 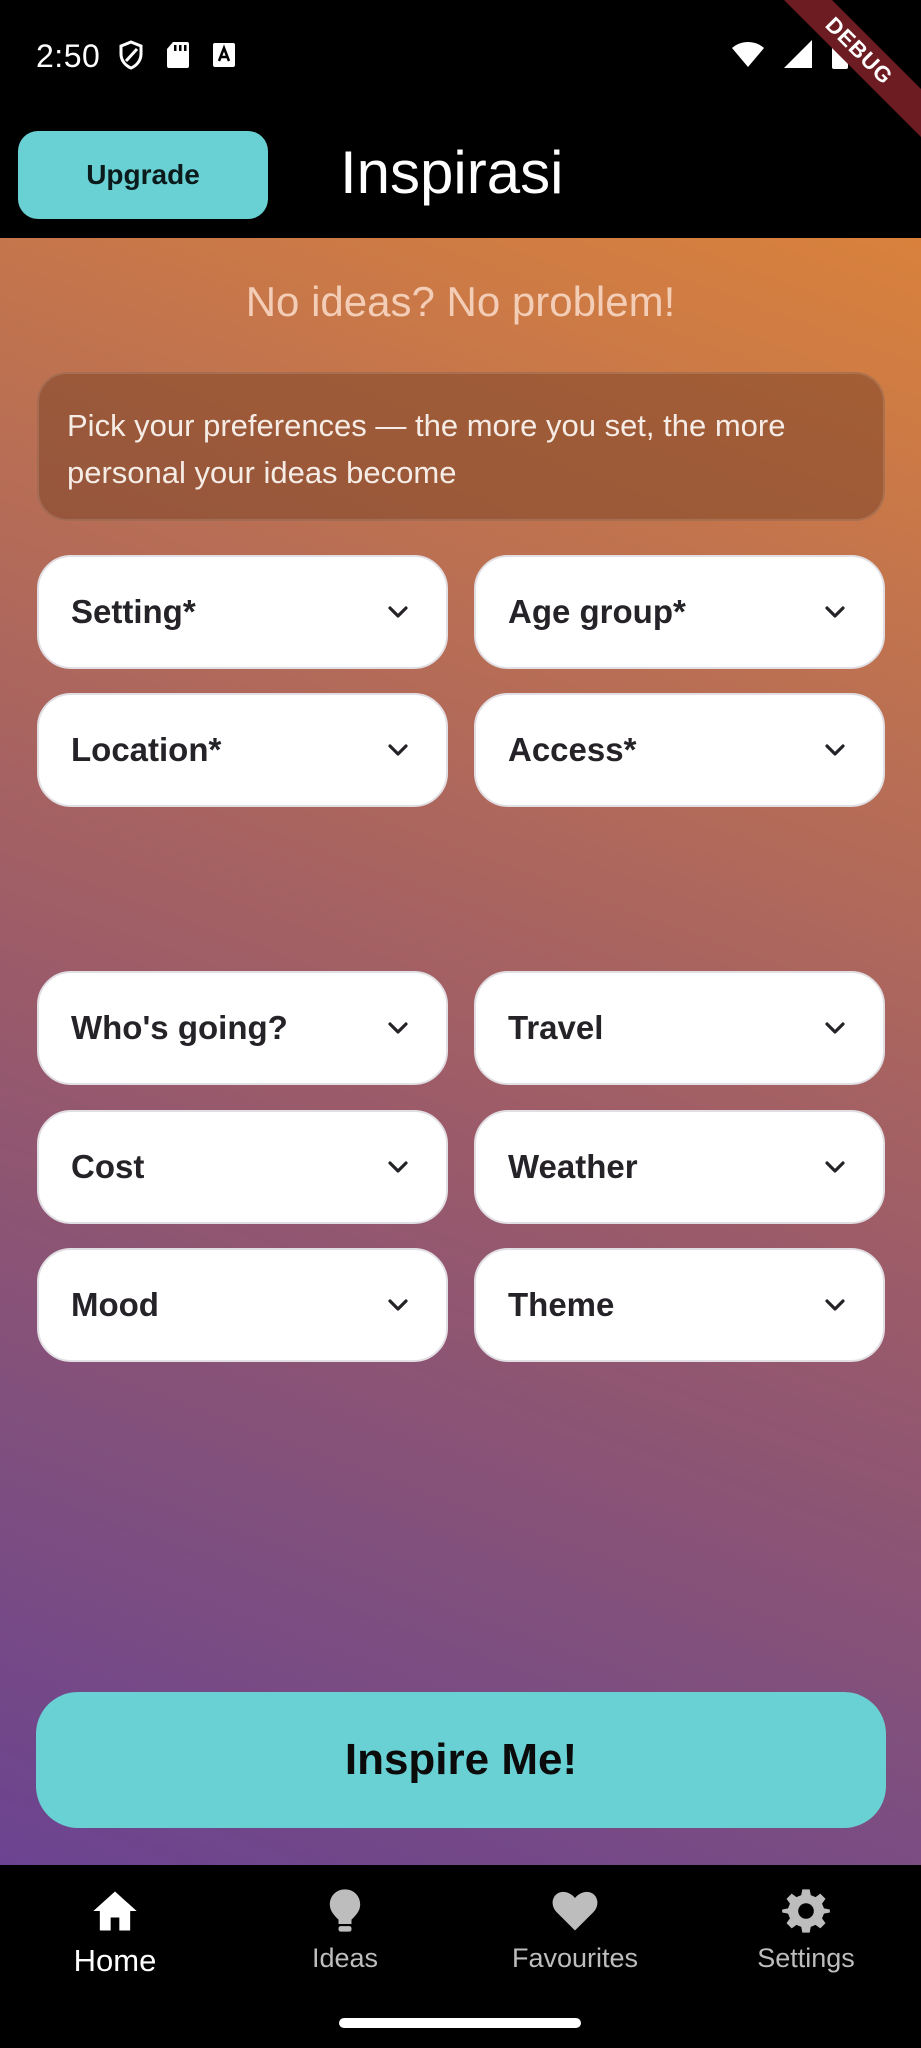 I want to click on home-icon, so click(x=115, y=1911).